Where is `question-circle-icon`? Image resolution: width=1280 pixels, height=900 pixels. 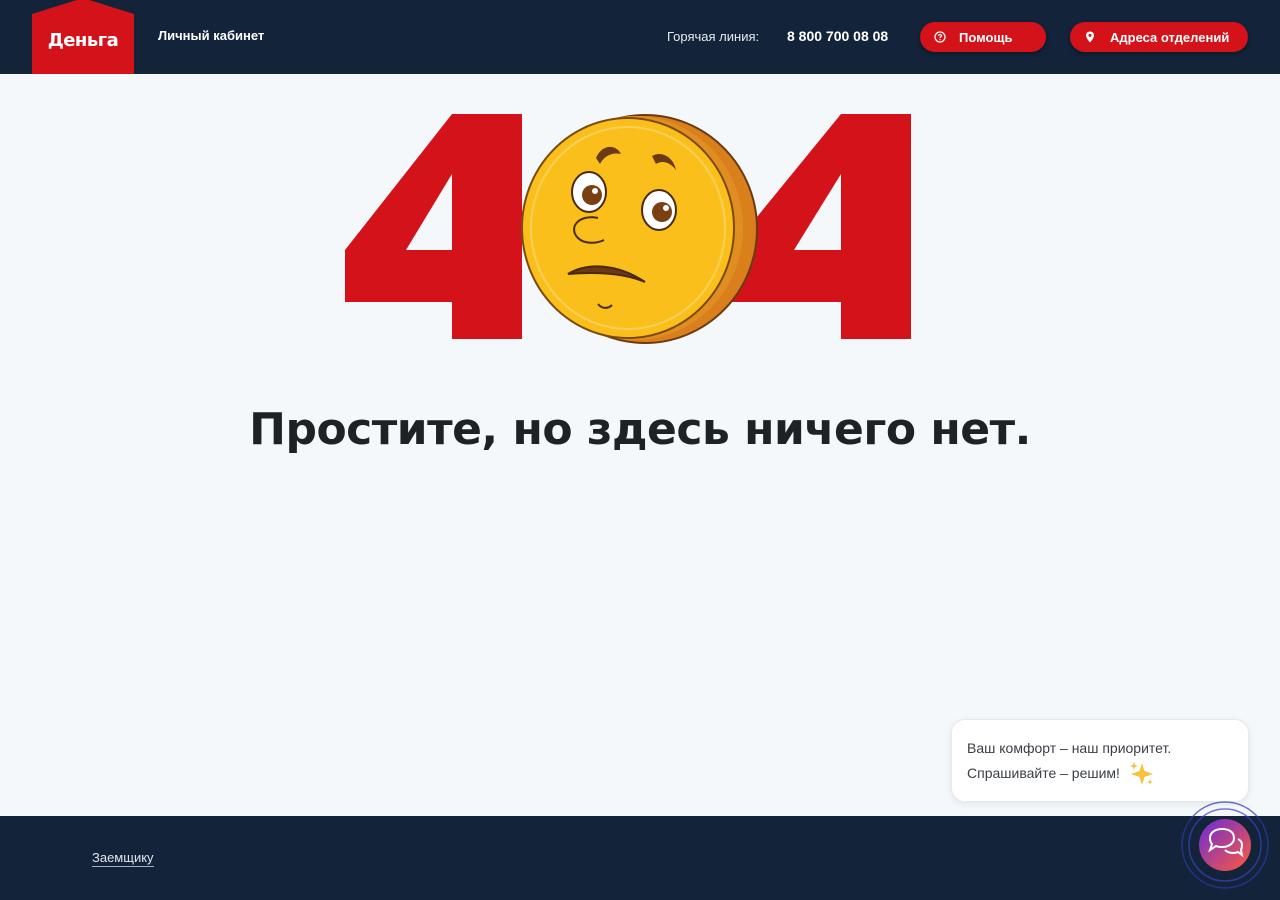
question-circle-icon is located at coordinates (940, 37).